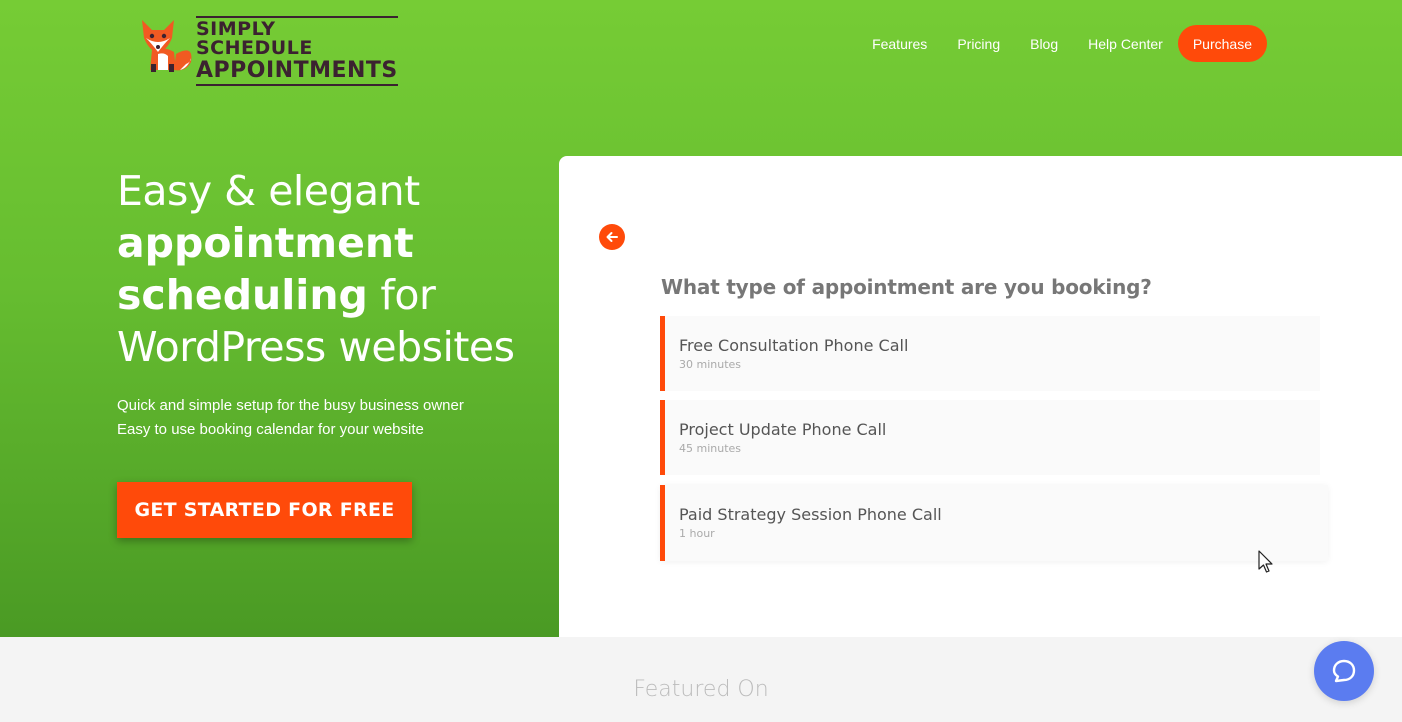  I want to click on appointment-duration: 45 minutes, so click(710, 448).